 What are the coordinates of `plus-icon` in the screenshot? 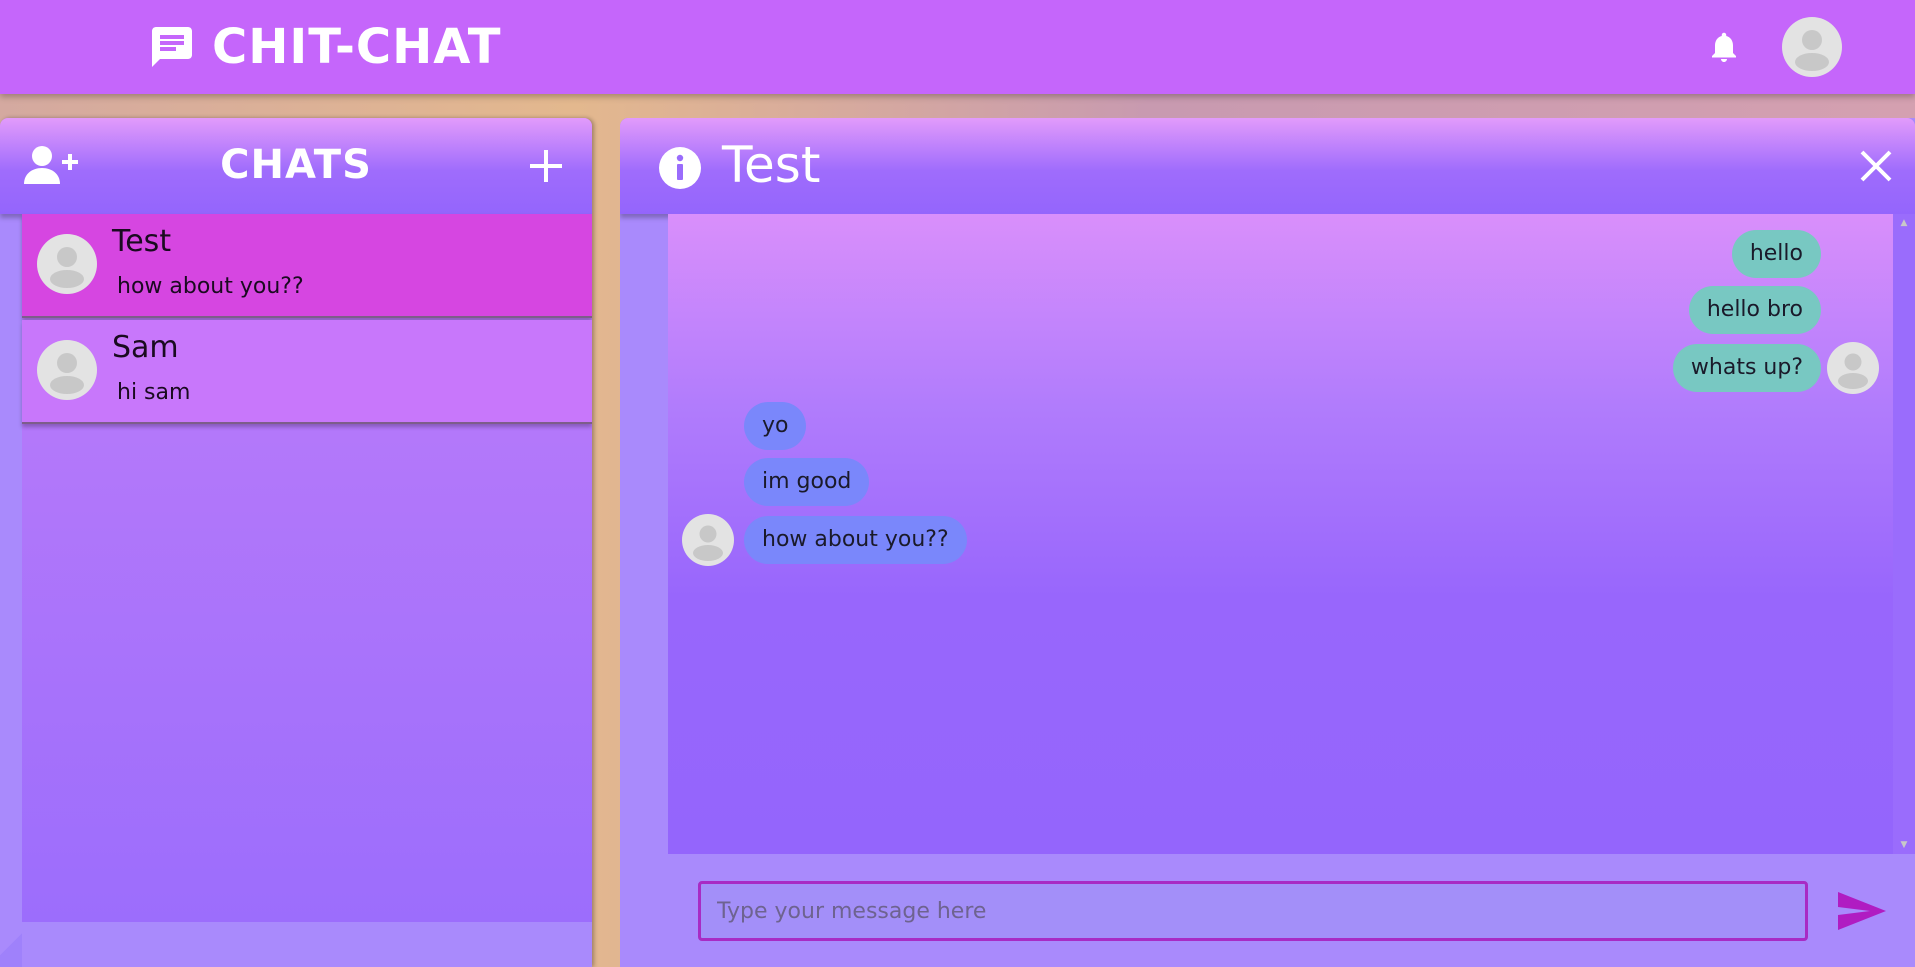 It's located at (546, 166).